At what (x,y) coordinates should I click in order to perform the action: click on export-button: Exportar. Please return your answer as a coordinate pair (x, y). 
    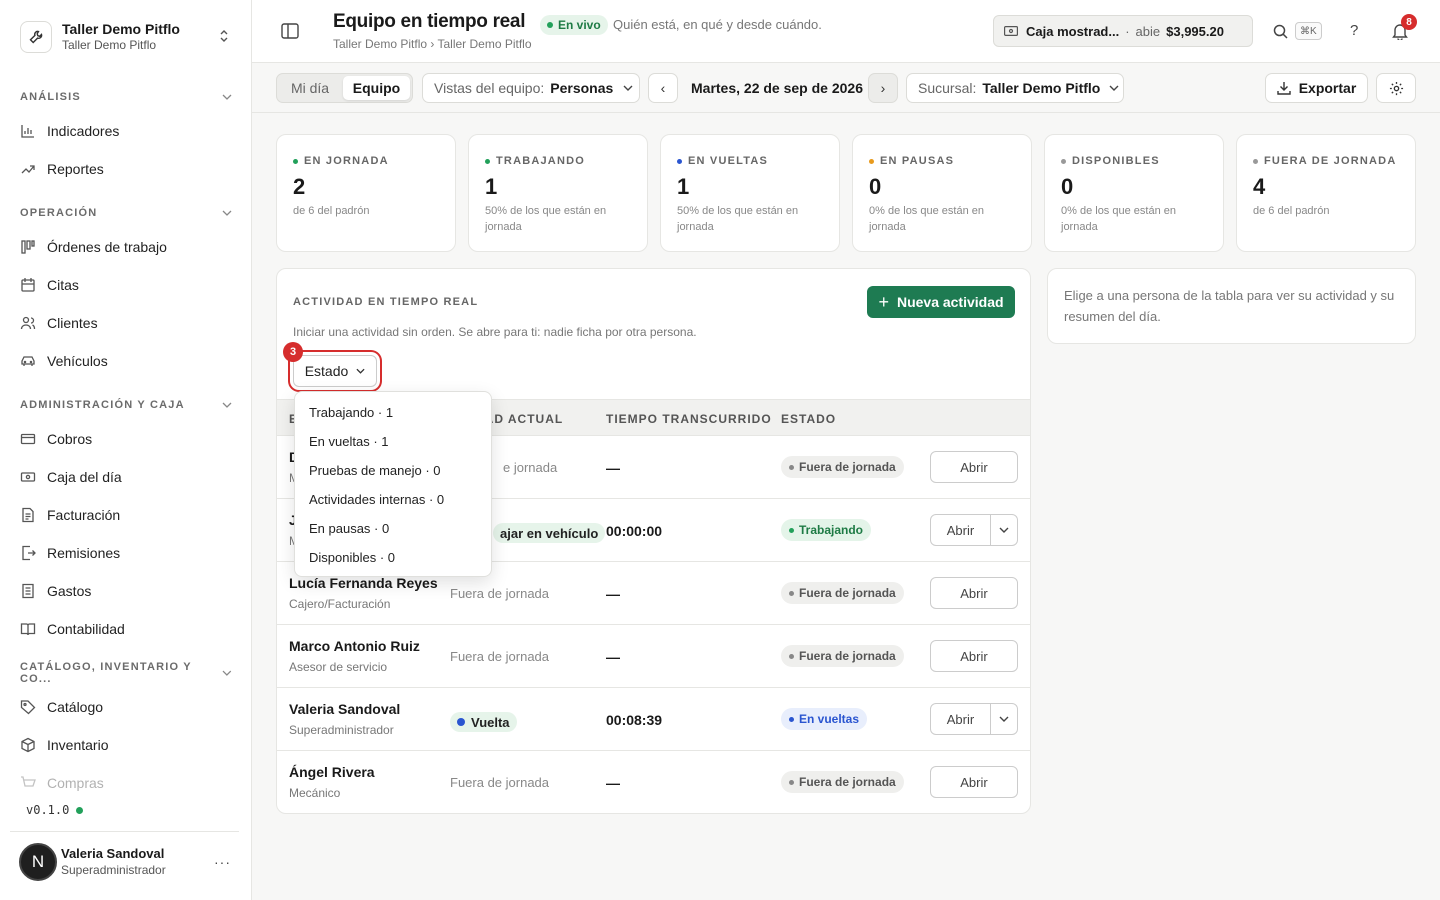
    Looking at the image, I should click on (1316, 88).